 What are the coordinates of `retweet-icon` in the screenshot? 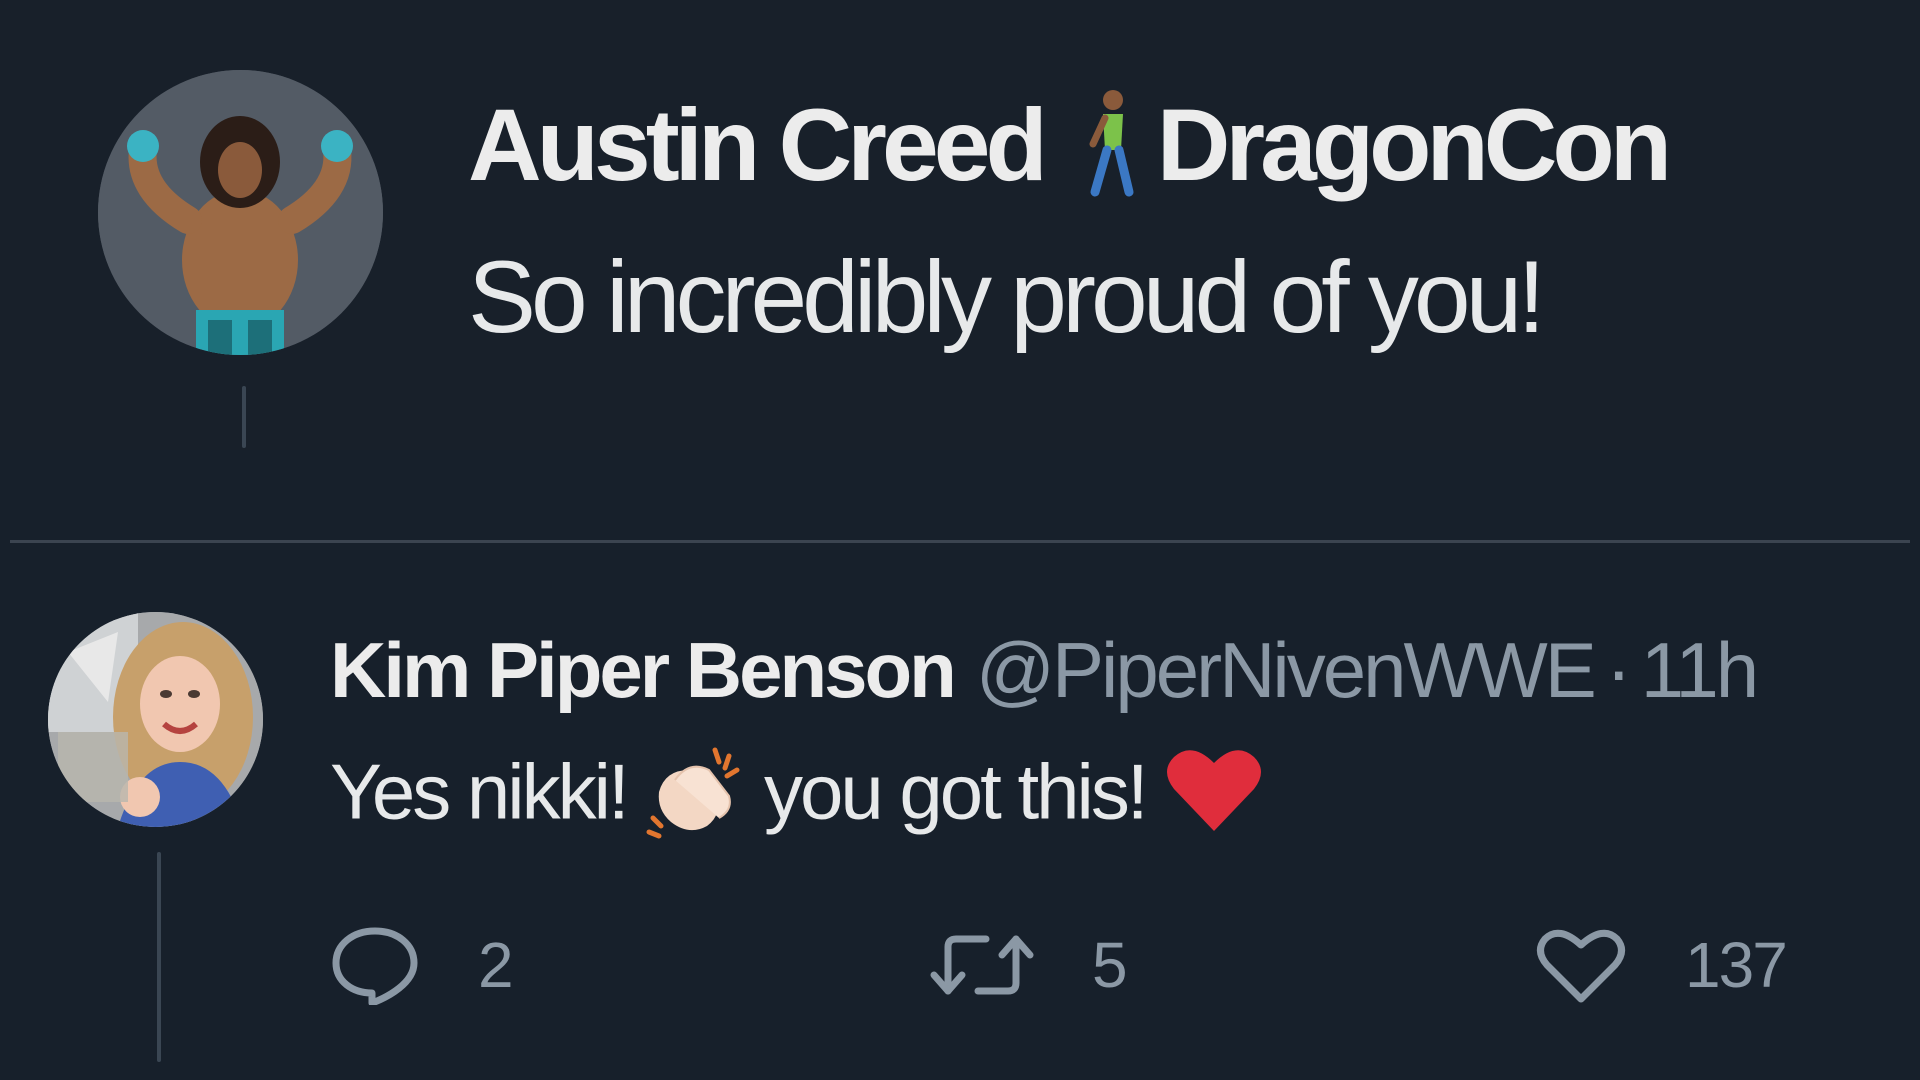 It's located at (982, 965).